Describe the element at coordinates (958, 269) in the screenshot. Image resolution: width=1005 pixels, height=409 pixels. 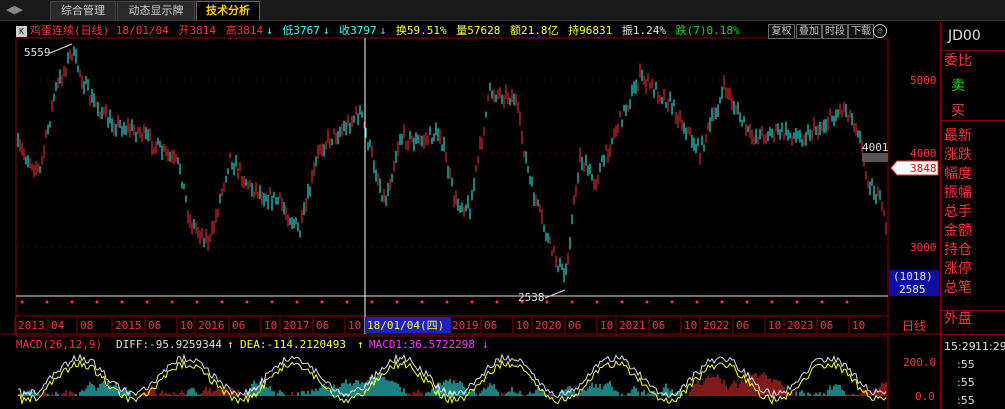
I see `limit-up-label: 涨停` at that location.